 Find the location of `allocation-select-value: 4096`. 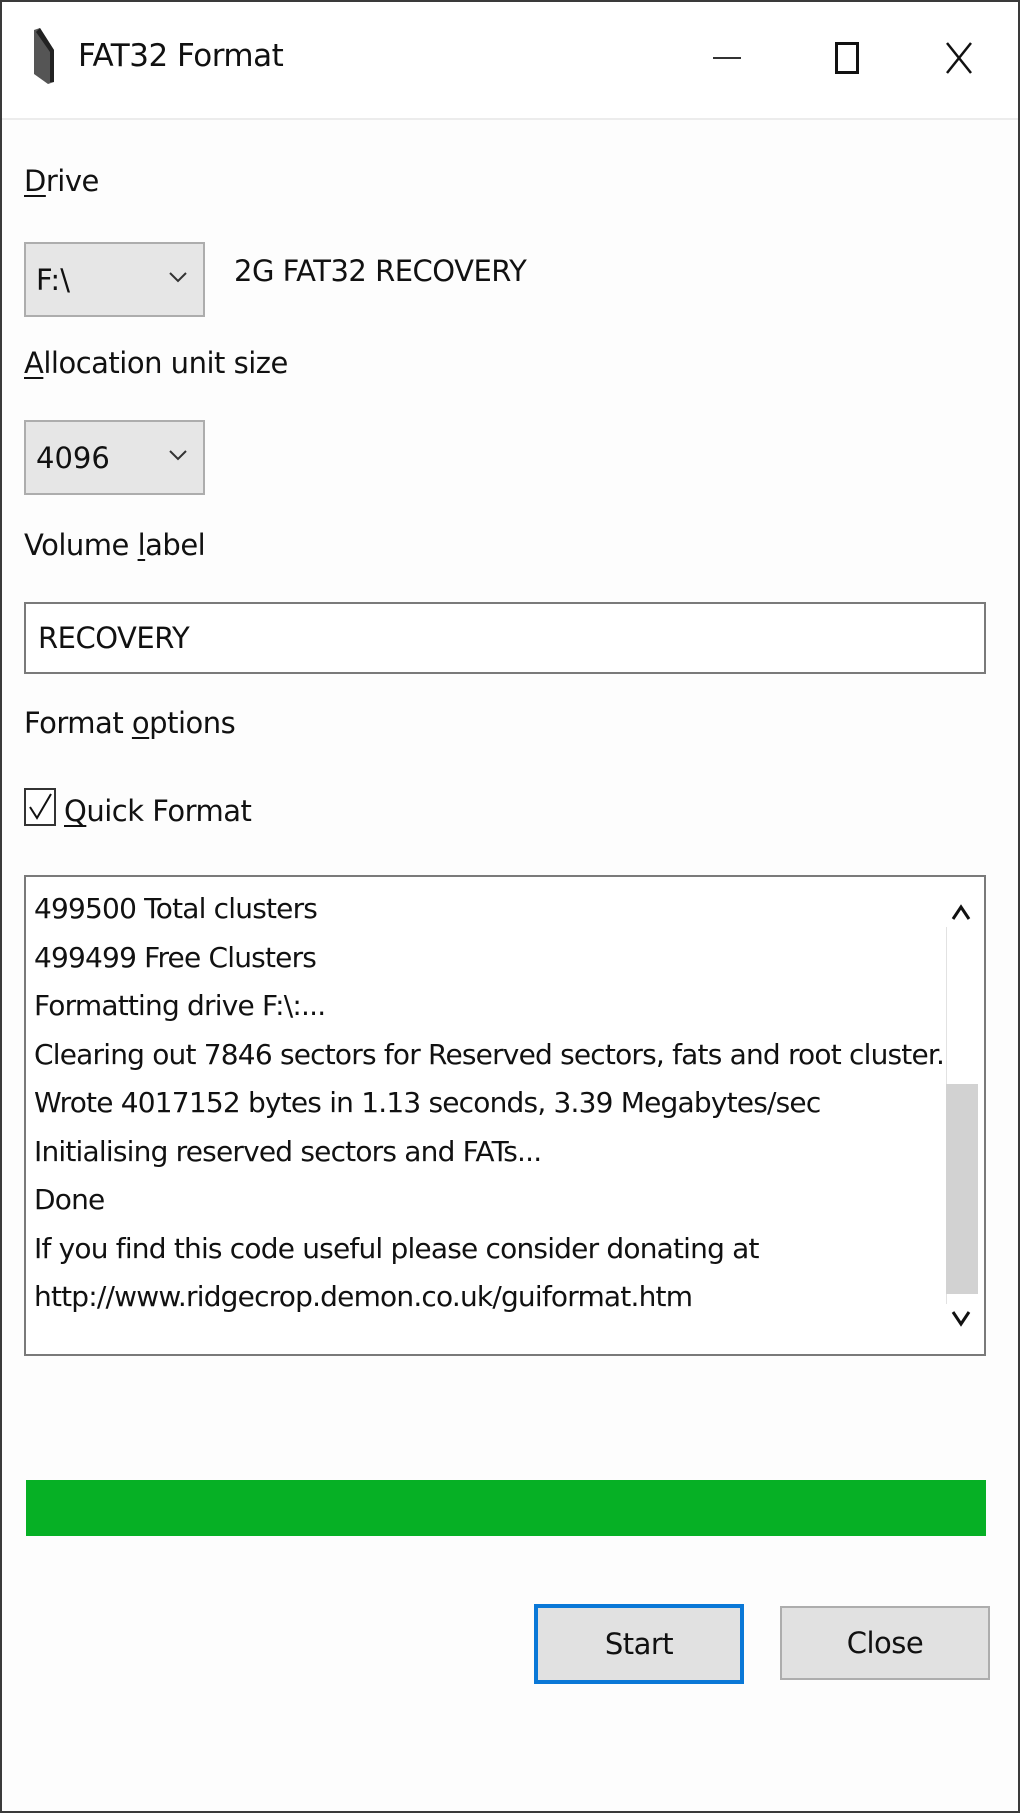

allocation-select-value: 4096 is located at coordinates (73, 458).